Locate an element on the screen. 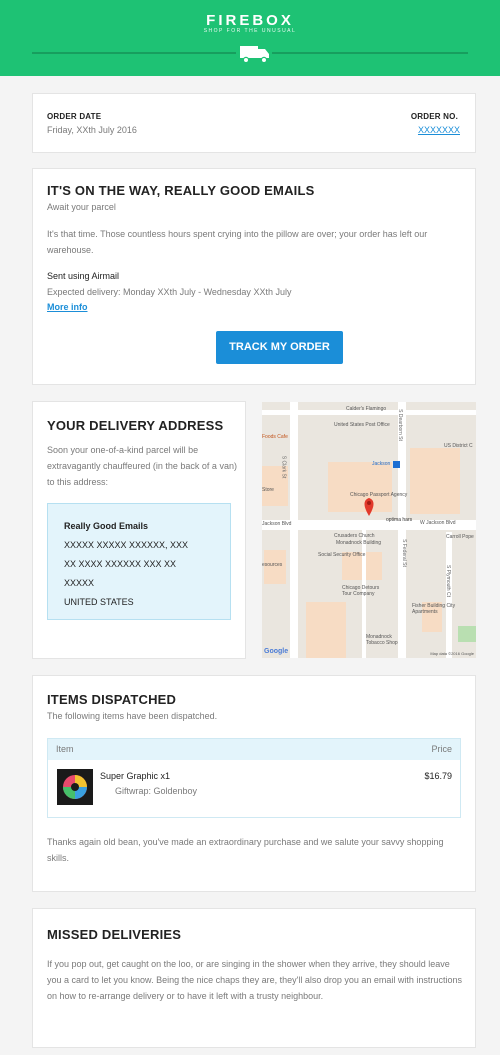 This screenshot has width=500, height=1055. order-date-label: ORDER DATE is located at coordinates (74, 116).